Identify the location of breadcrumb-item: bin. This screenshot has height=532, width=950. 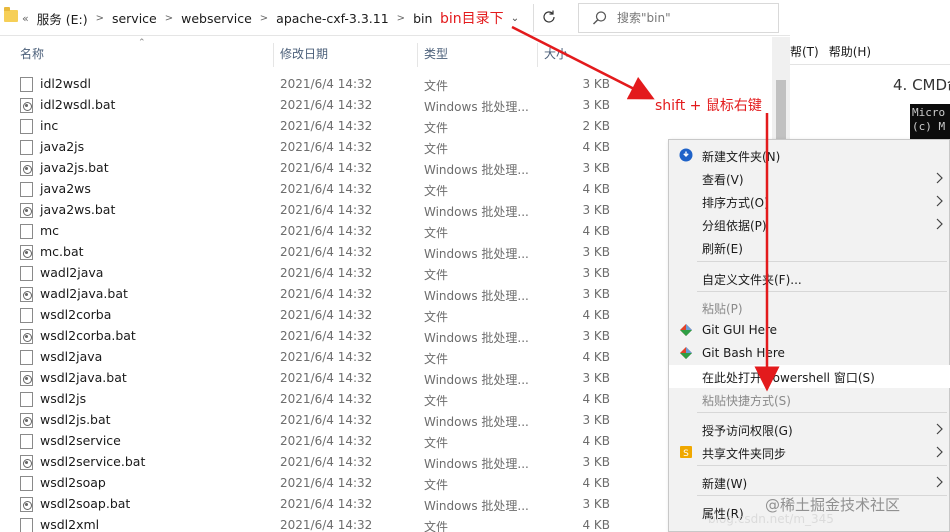
(422, 18).